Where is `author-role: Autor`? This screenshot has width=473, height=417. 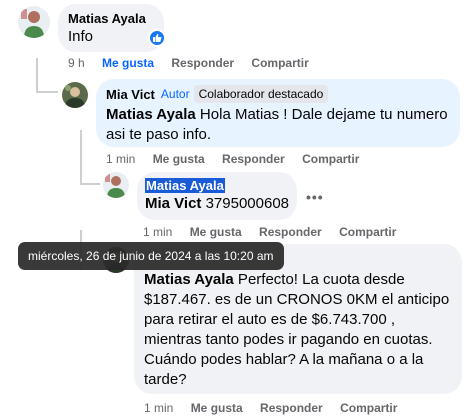 author-role: Autor is located at coordinates (175, 94).